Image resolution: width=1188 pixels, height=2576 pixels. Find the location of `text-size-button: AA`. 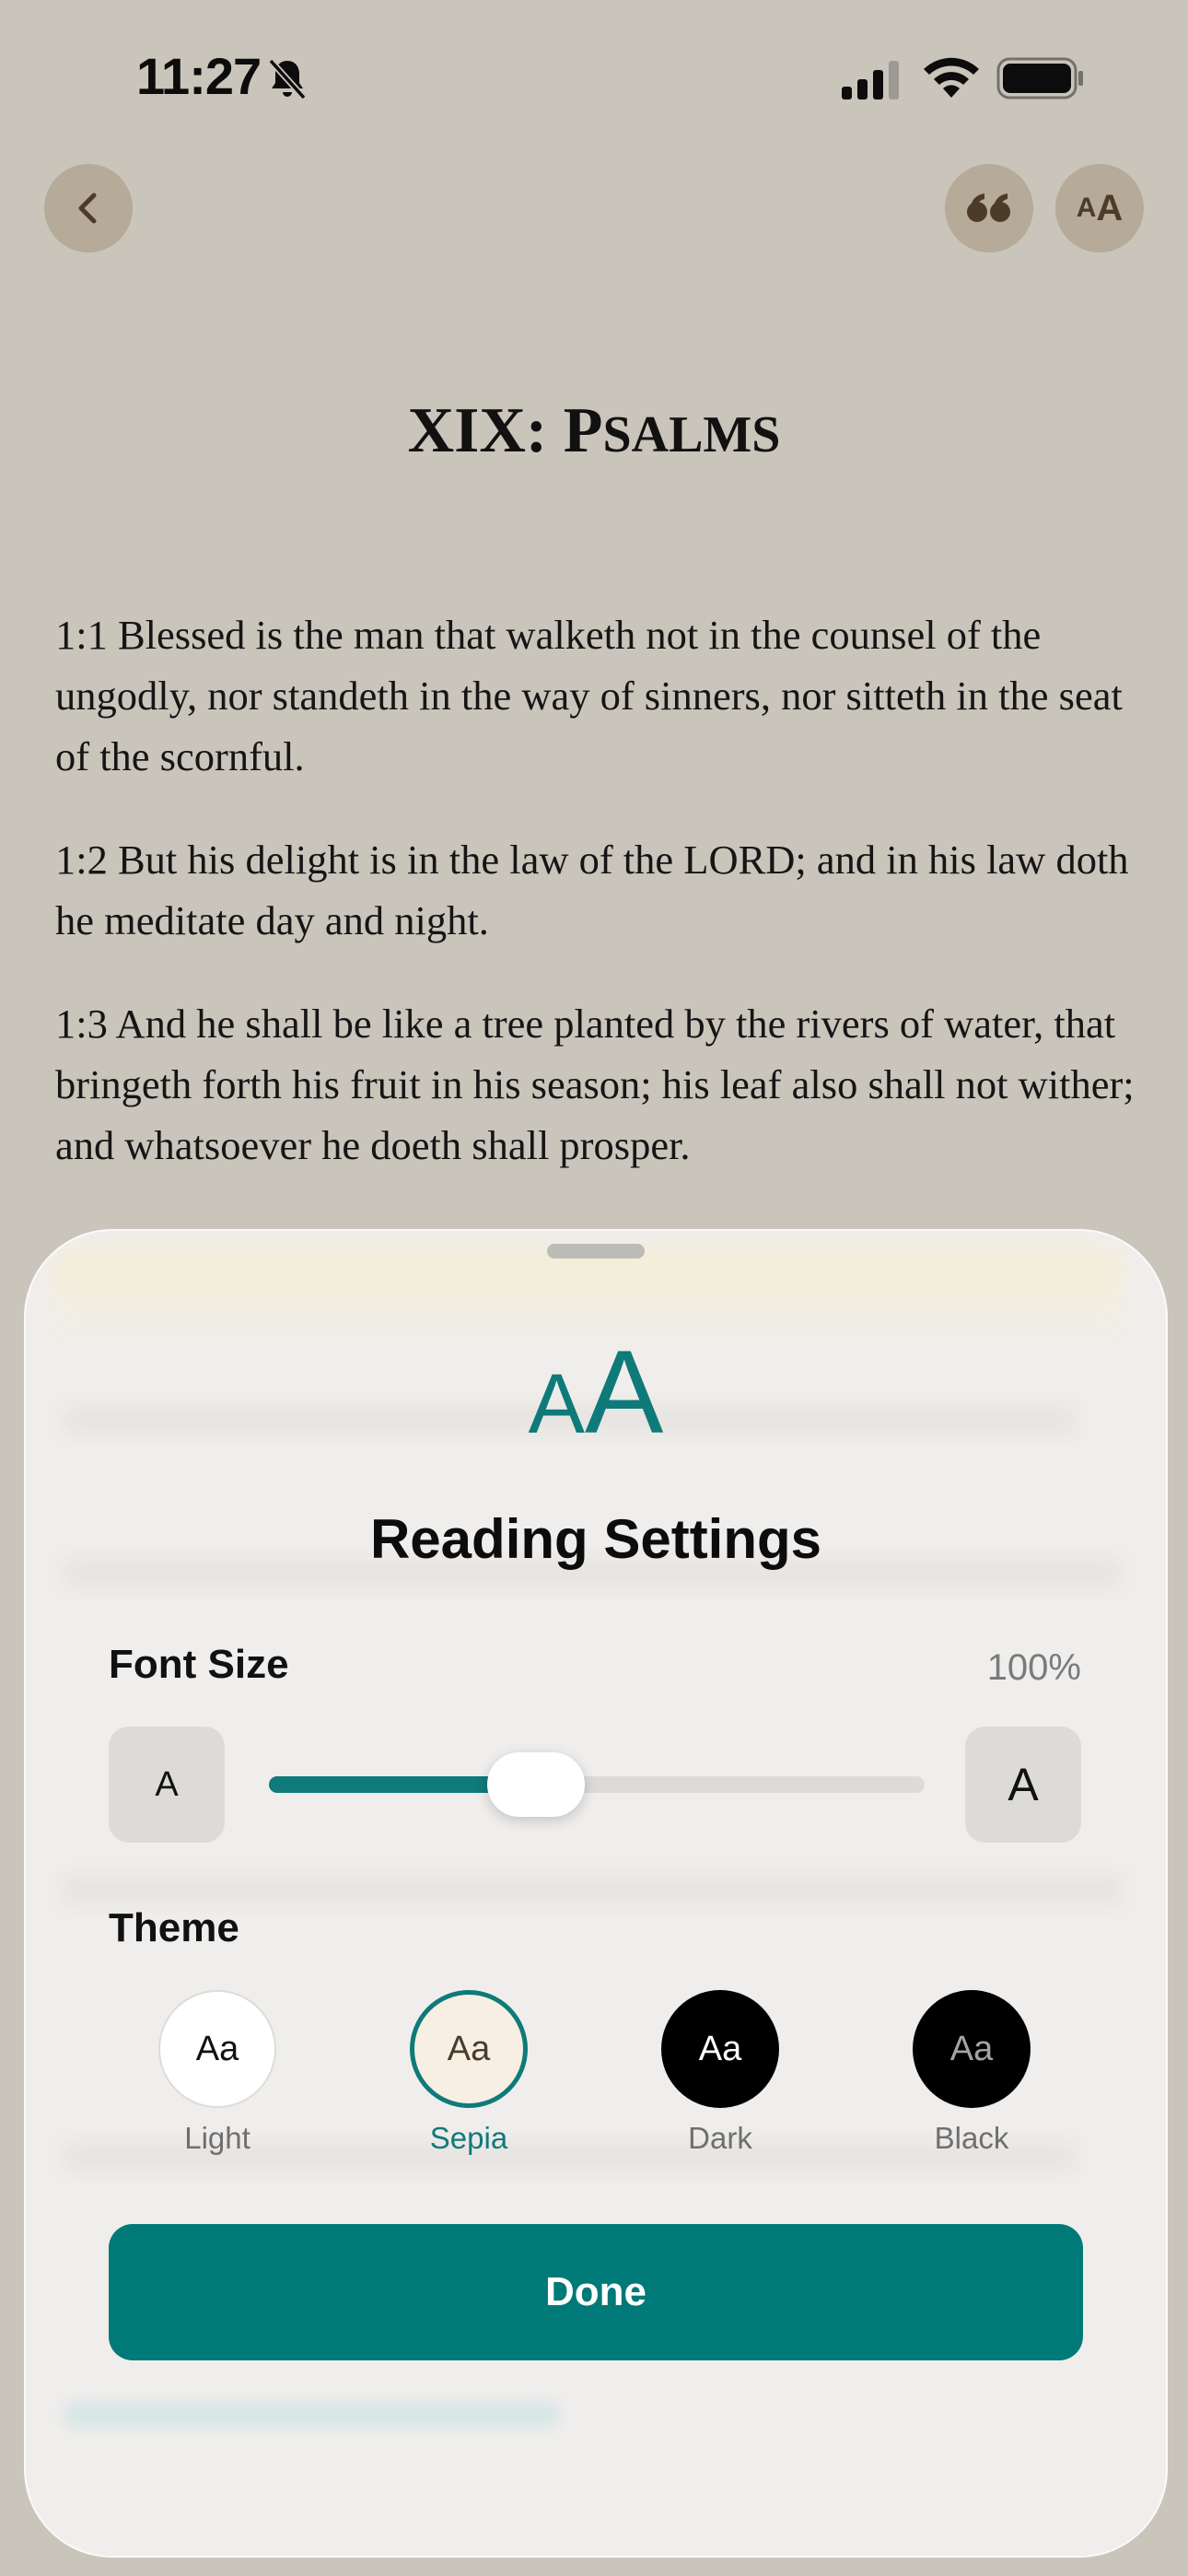

text-size-button: AA is located at coordinates (1099, 208).